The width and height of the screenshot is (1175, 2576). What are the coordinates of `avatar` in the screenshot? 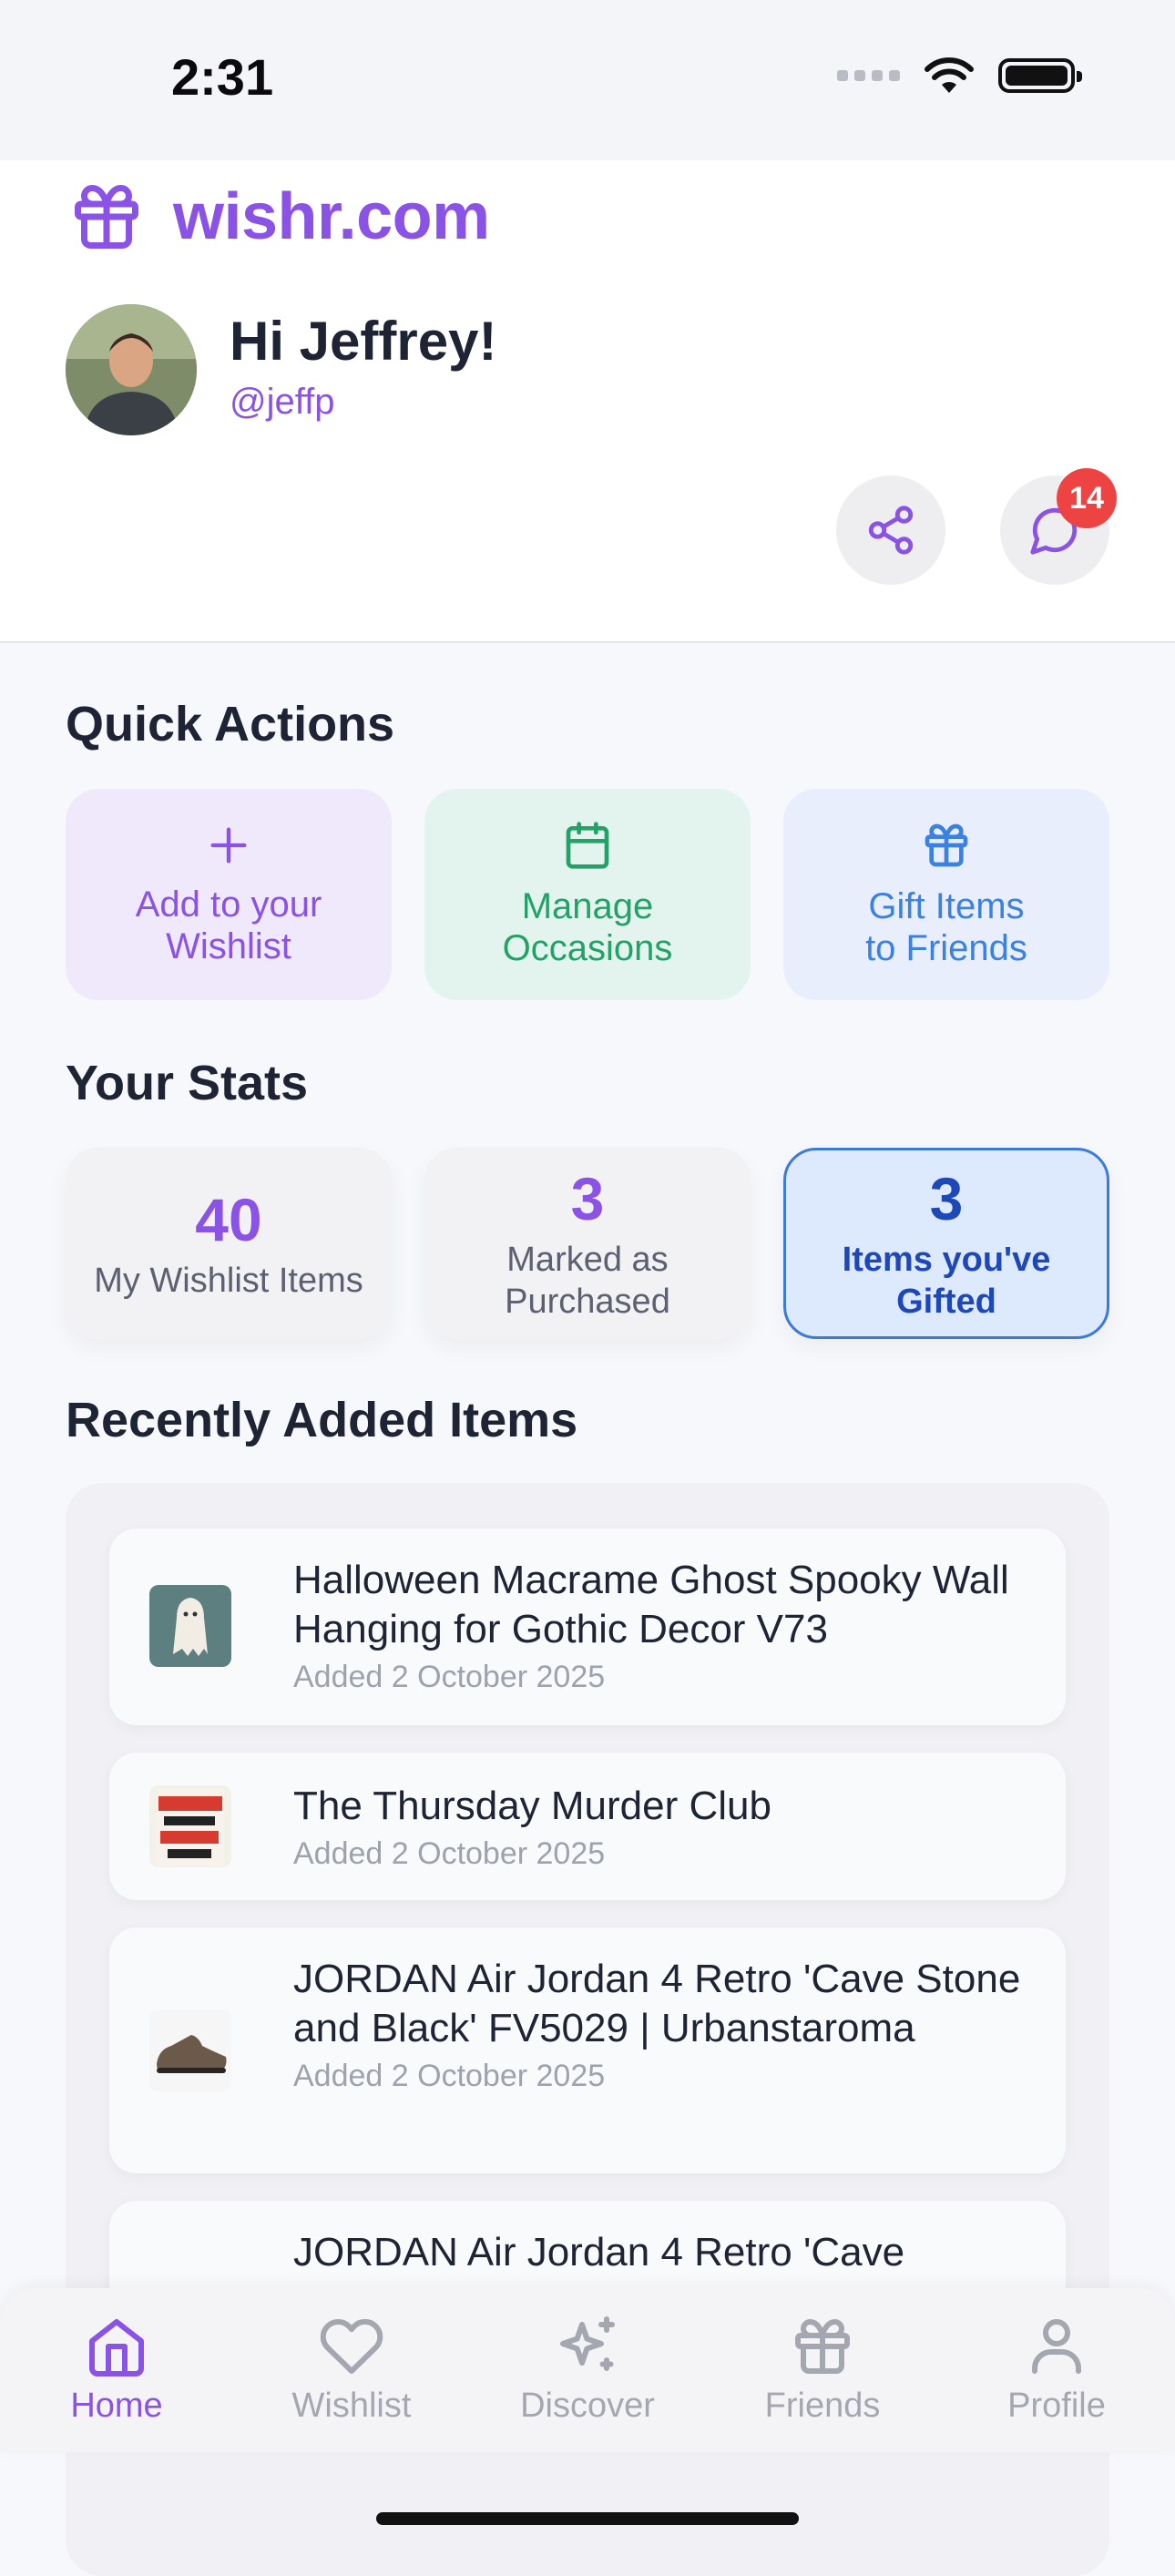 It's located at (131, 369).